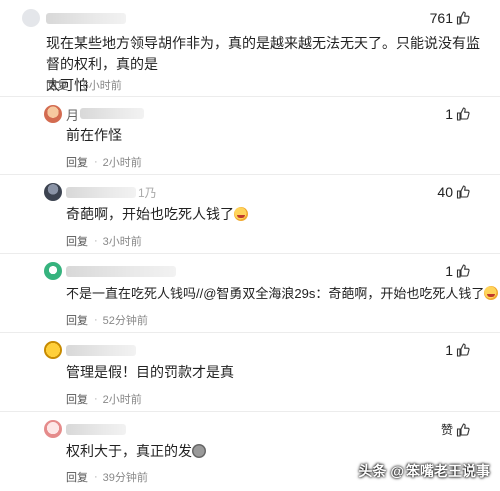 Image resolution: width=500 pixels, height=491 pixels. What do you see at coordinates (157, 214) in the screenshot?
I see `comment-text: 奇葩啊，开始也吃死人钱了` at bounding box center [157, 214].